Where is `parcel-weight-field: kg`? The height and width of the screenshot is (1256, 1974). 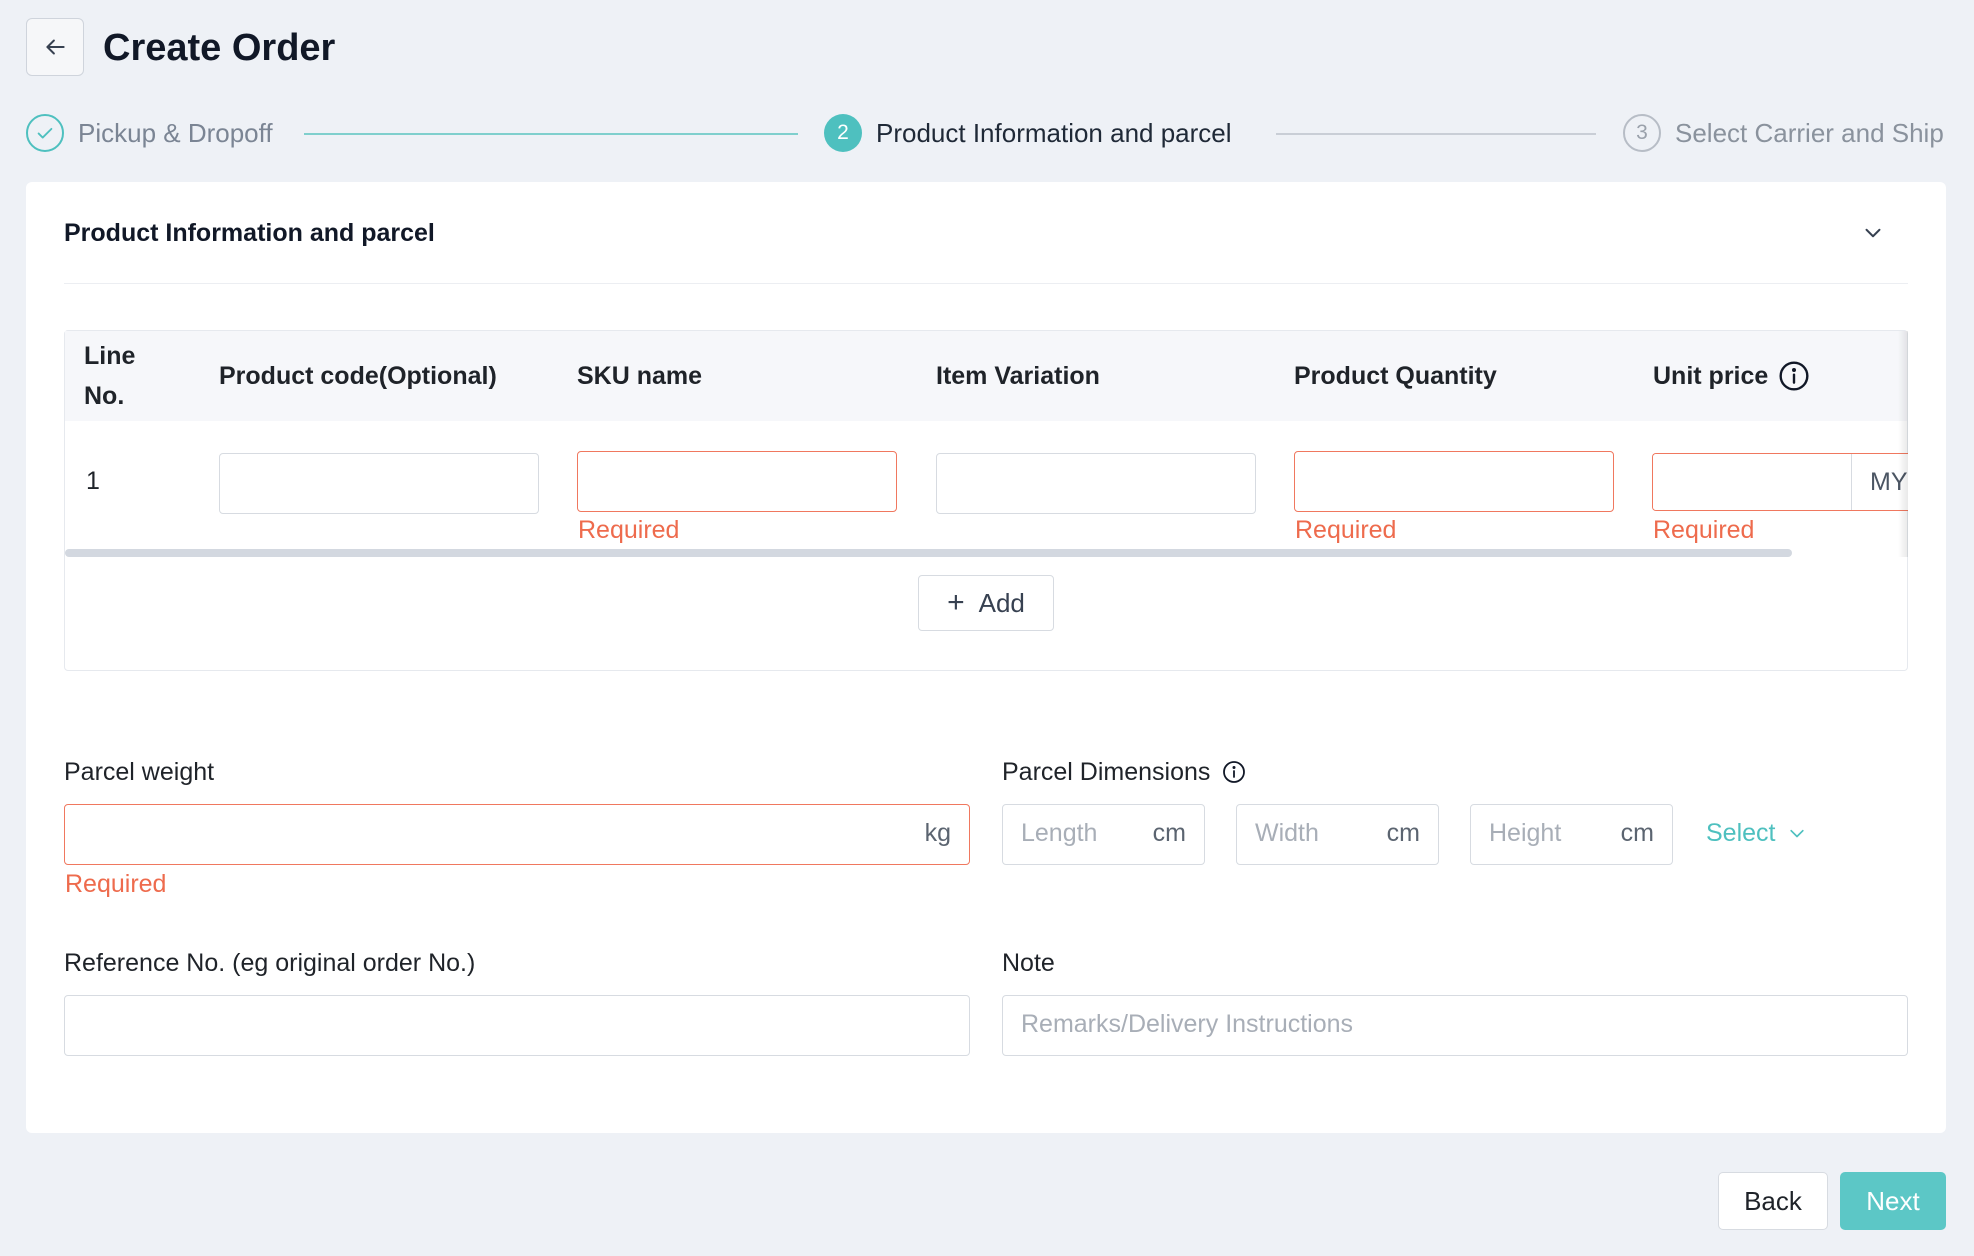
parcel-weight-field: kg is located at coordinates (517, 834).